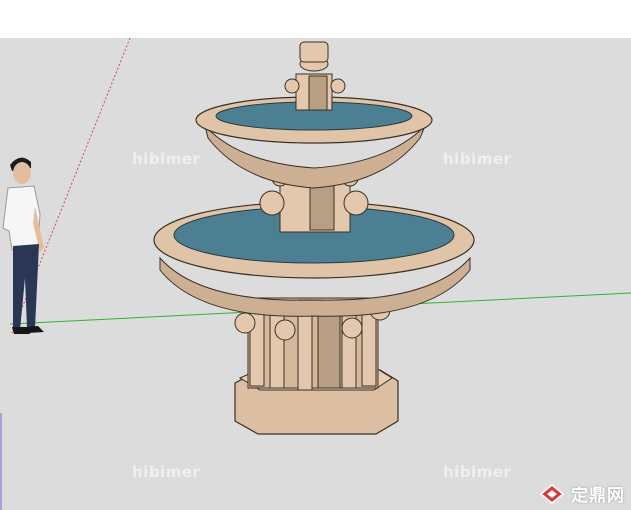  What do you see at coordinates (598, 496) in the screenshot?
I see `brand-logo-text: 定鼎网` at bounding box center [598, 496].